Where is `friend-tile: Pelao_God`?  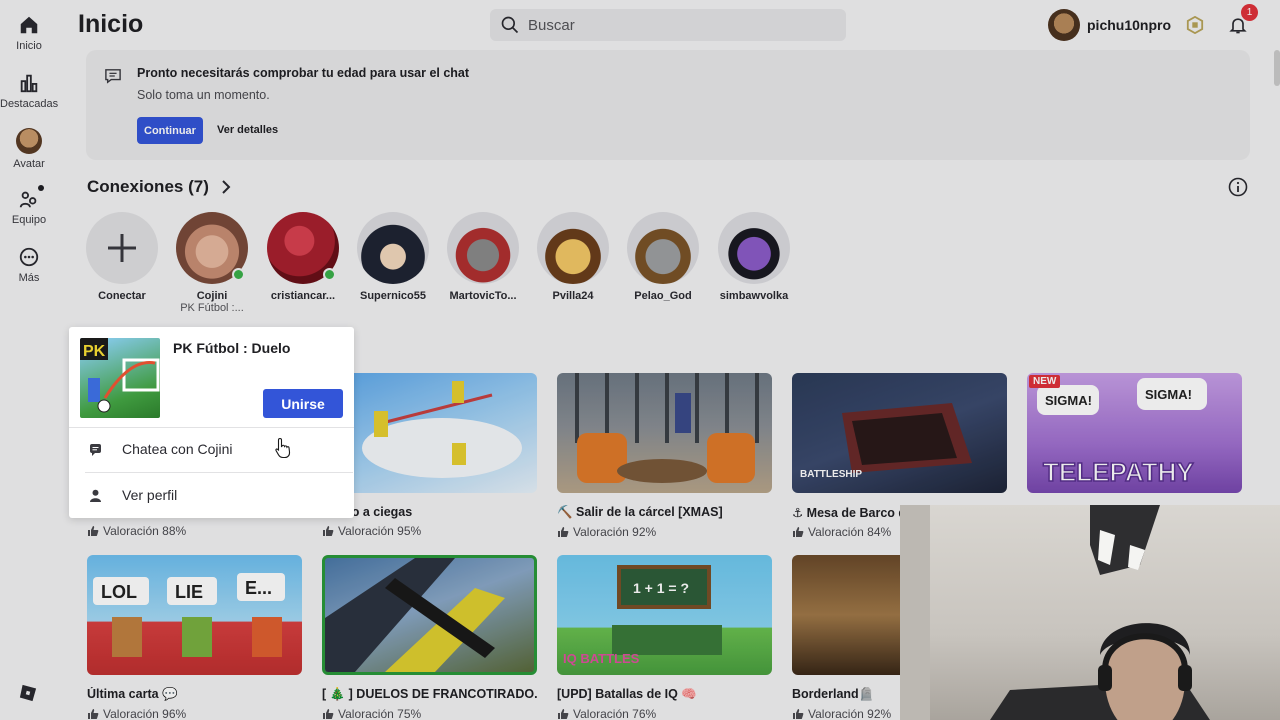 friend-tile: Pelao_God is located at coordinates (663, 257).